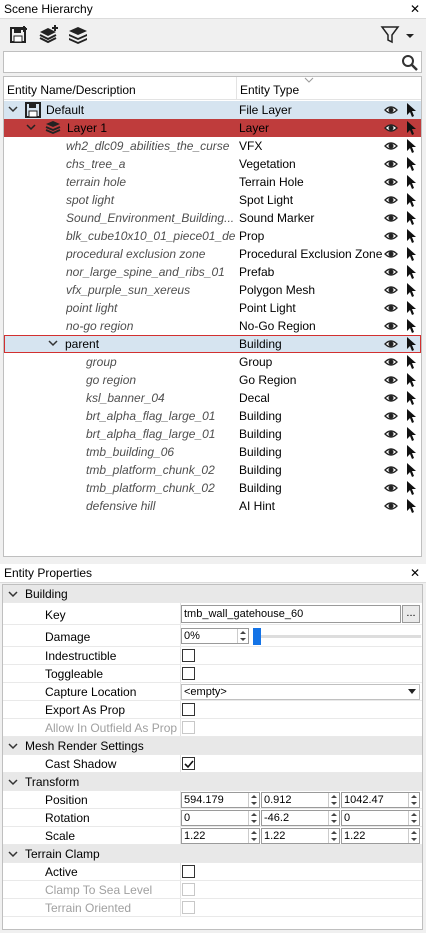 Image resolution: width=426 pixels, height=933 pixels. What do you see at coordinates (212, 434) in the screenshot?
I see `tree-row: brt_alpha_flag_large_01 Building` at bounding box center [212, 434].